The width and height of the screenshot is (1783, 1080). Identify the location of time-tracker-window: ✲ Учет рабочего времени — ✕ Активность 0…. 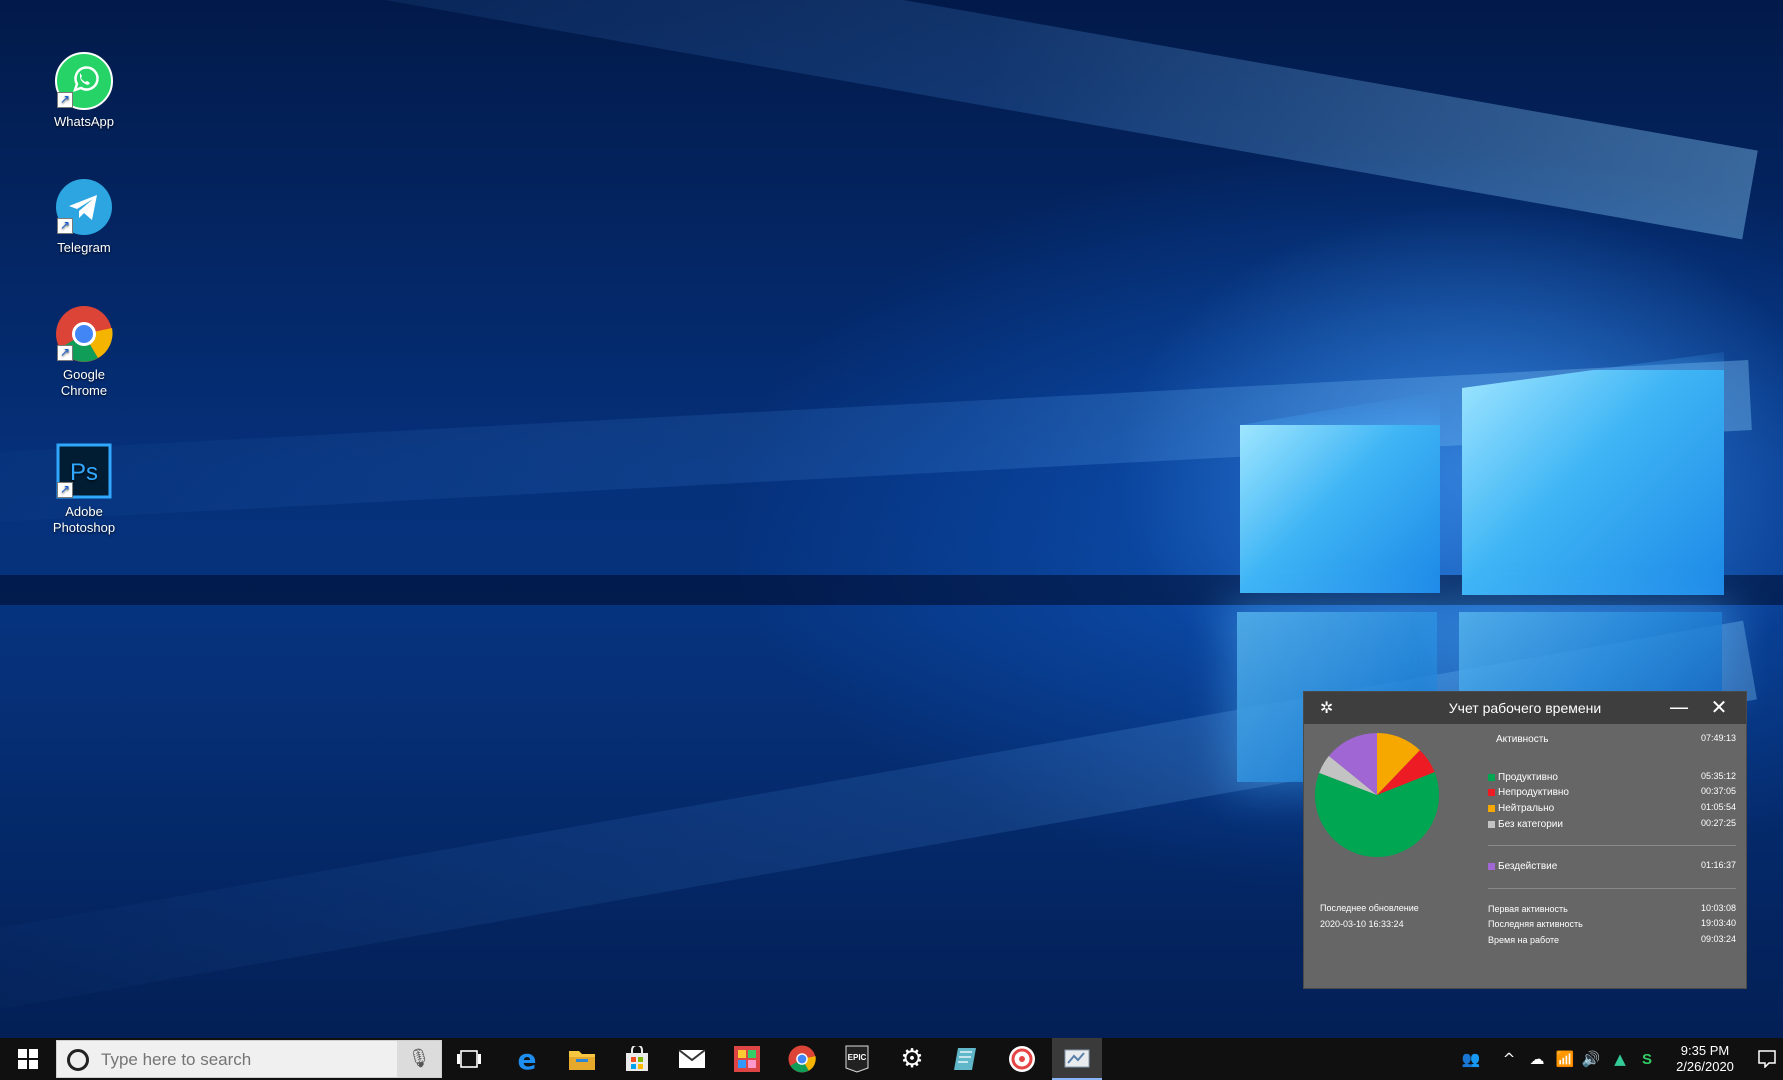
(1525, 840).